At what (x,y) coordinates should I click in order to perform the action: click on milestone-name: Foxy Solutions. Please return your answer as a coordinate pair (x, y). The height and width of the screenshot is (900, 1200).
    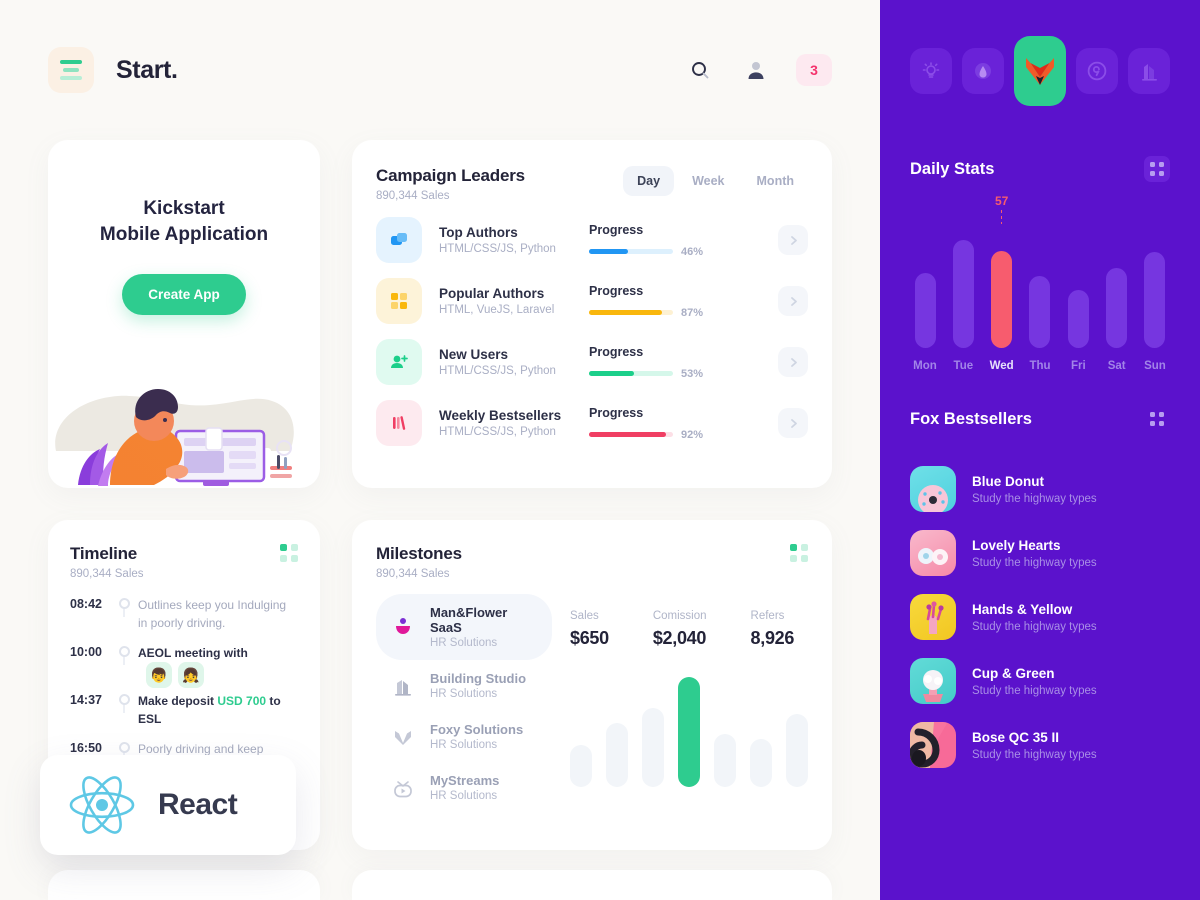
    Looking at the image, I should click on (477, 729).